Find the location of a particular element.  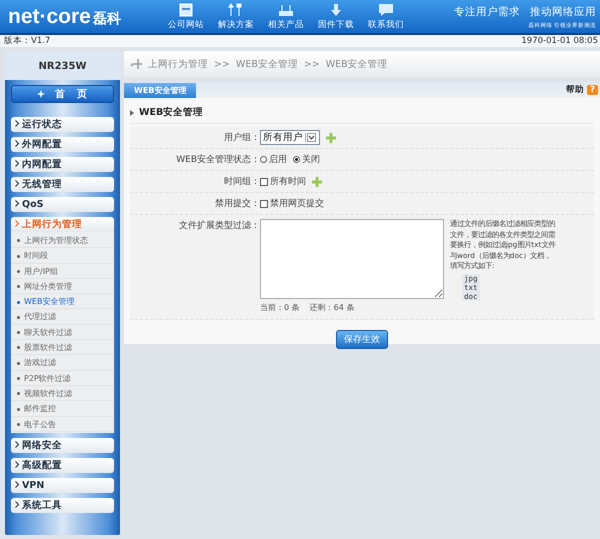

triangle-icon is located at coordinates (132, 113).